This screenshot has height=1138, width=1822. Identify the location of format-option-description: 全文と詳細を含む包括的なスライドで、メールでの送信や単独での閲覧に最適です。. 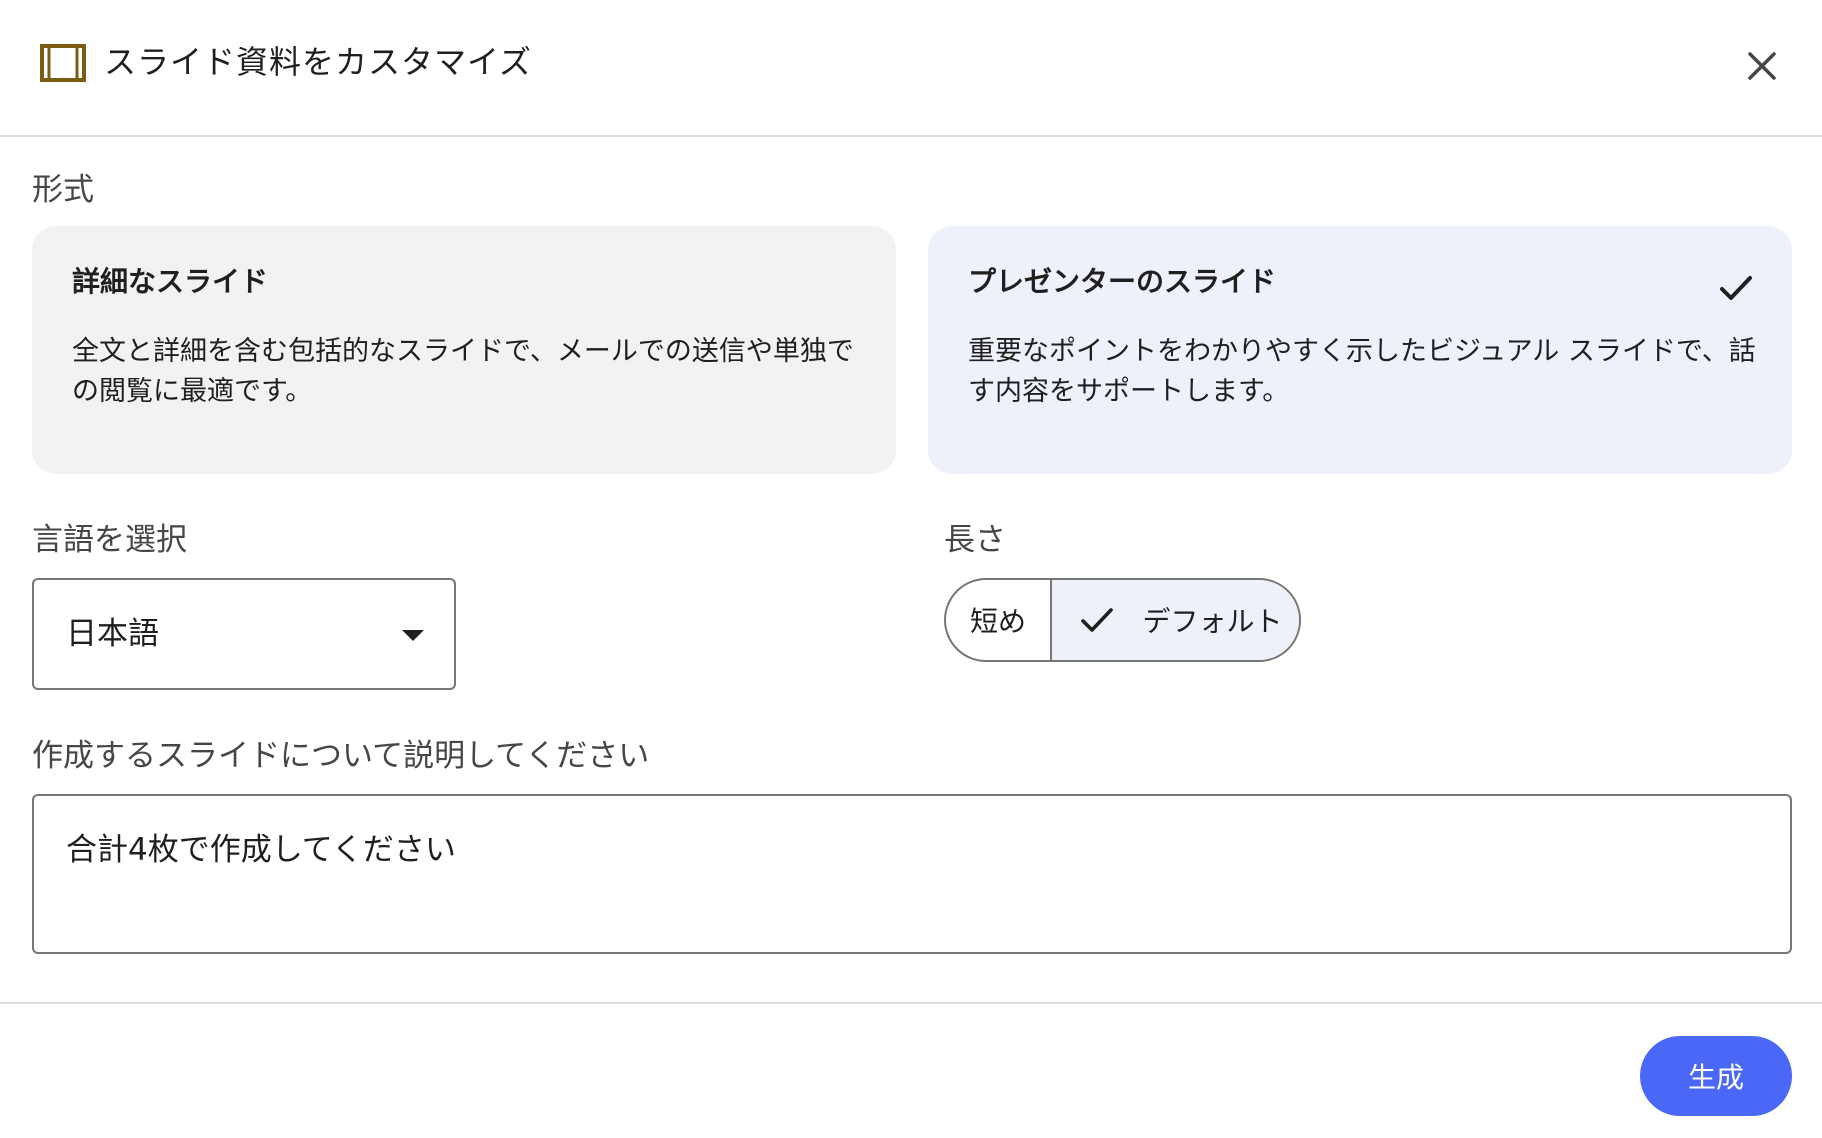
(463, 371).